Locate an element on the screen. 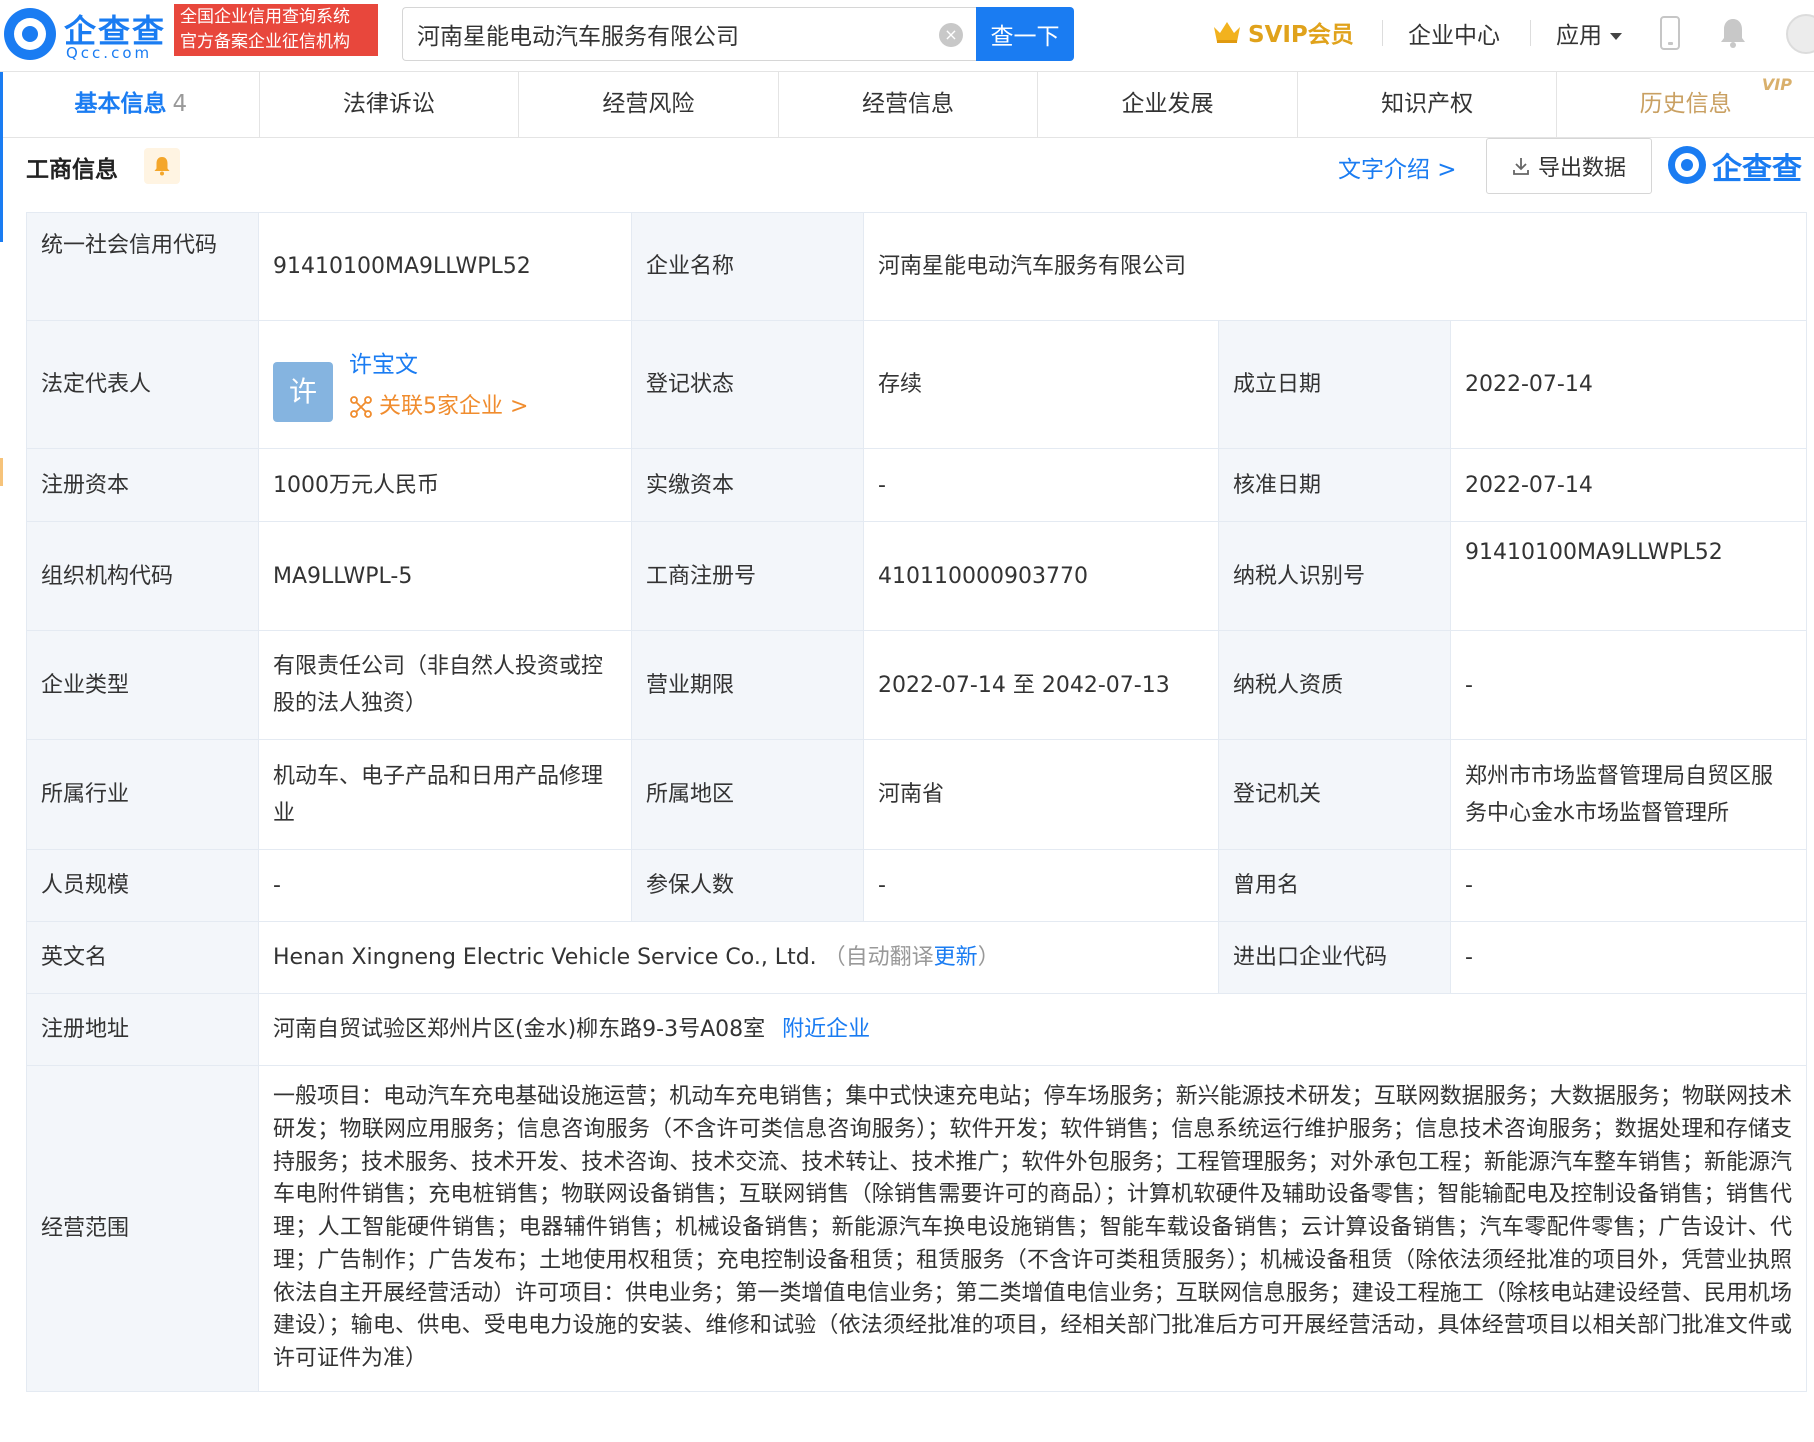 Image resolution: width=1814 pixels, height=1442 pixels. tab-count: 4 is located at coordinates (180, 104).